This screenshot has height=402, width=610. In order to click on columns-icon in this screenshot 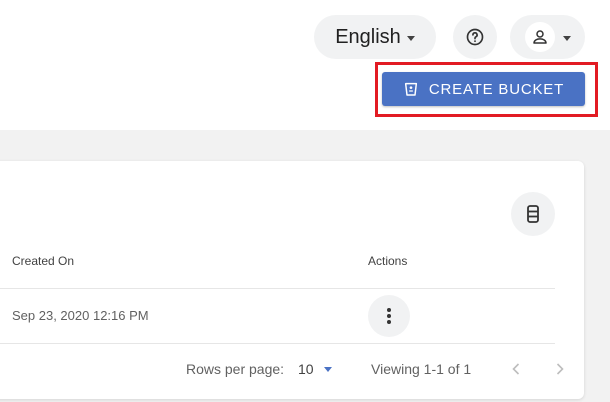, I will do `click(533, 214)`.